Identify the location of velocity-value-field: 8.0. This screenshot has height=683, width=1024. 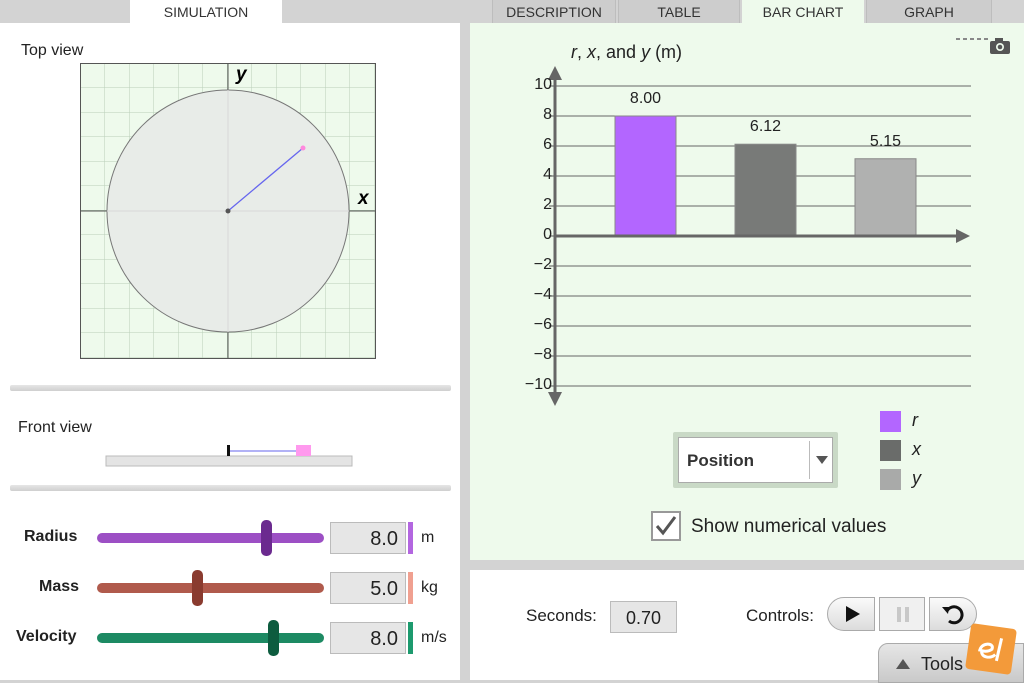
(368, 638).